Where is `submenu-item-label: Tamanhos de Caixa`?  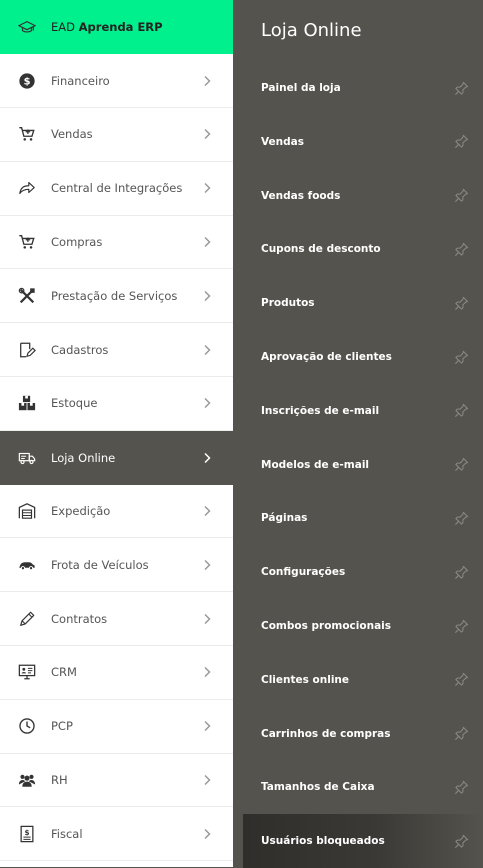
submenu-item-label: Tamanhos de Caixa is located at coordinates (318, 787).